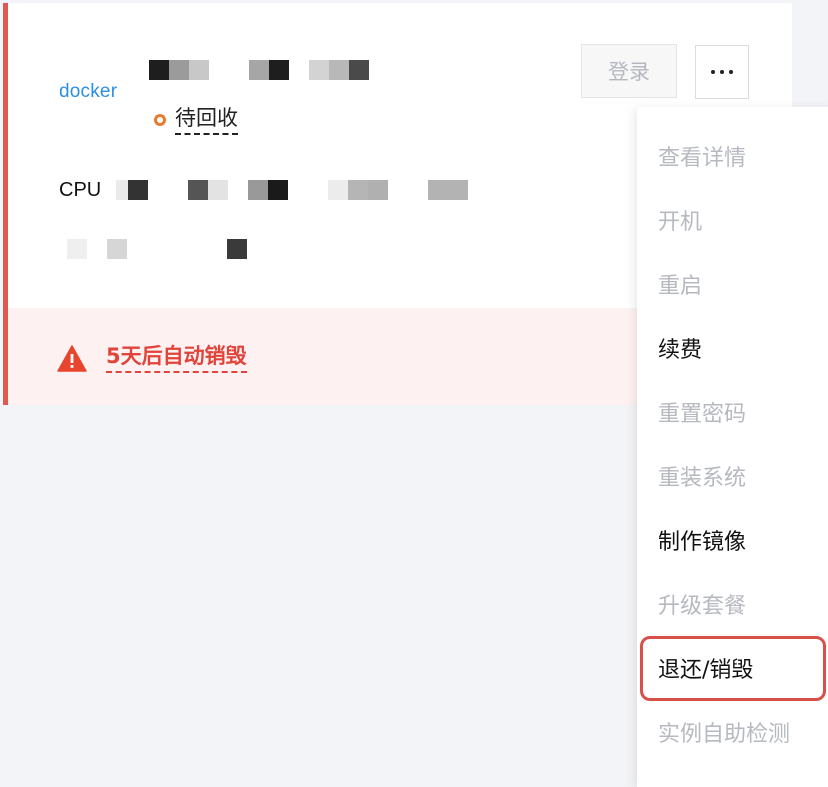  What do you see at coordinates (160, 120) in the screenshot?
I see `status-ring-icon` at bounding box center [160, 120].